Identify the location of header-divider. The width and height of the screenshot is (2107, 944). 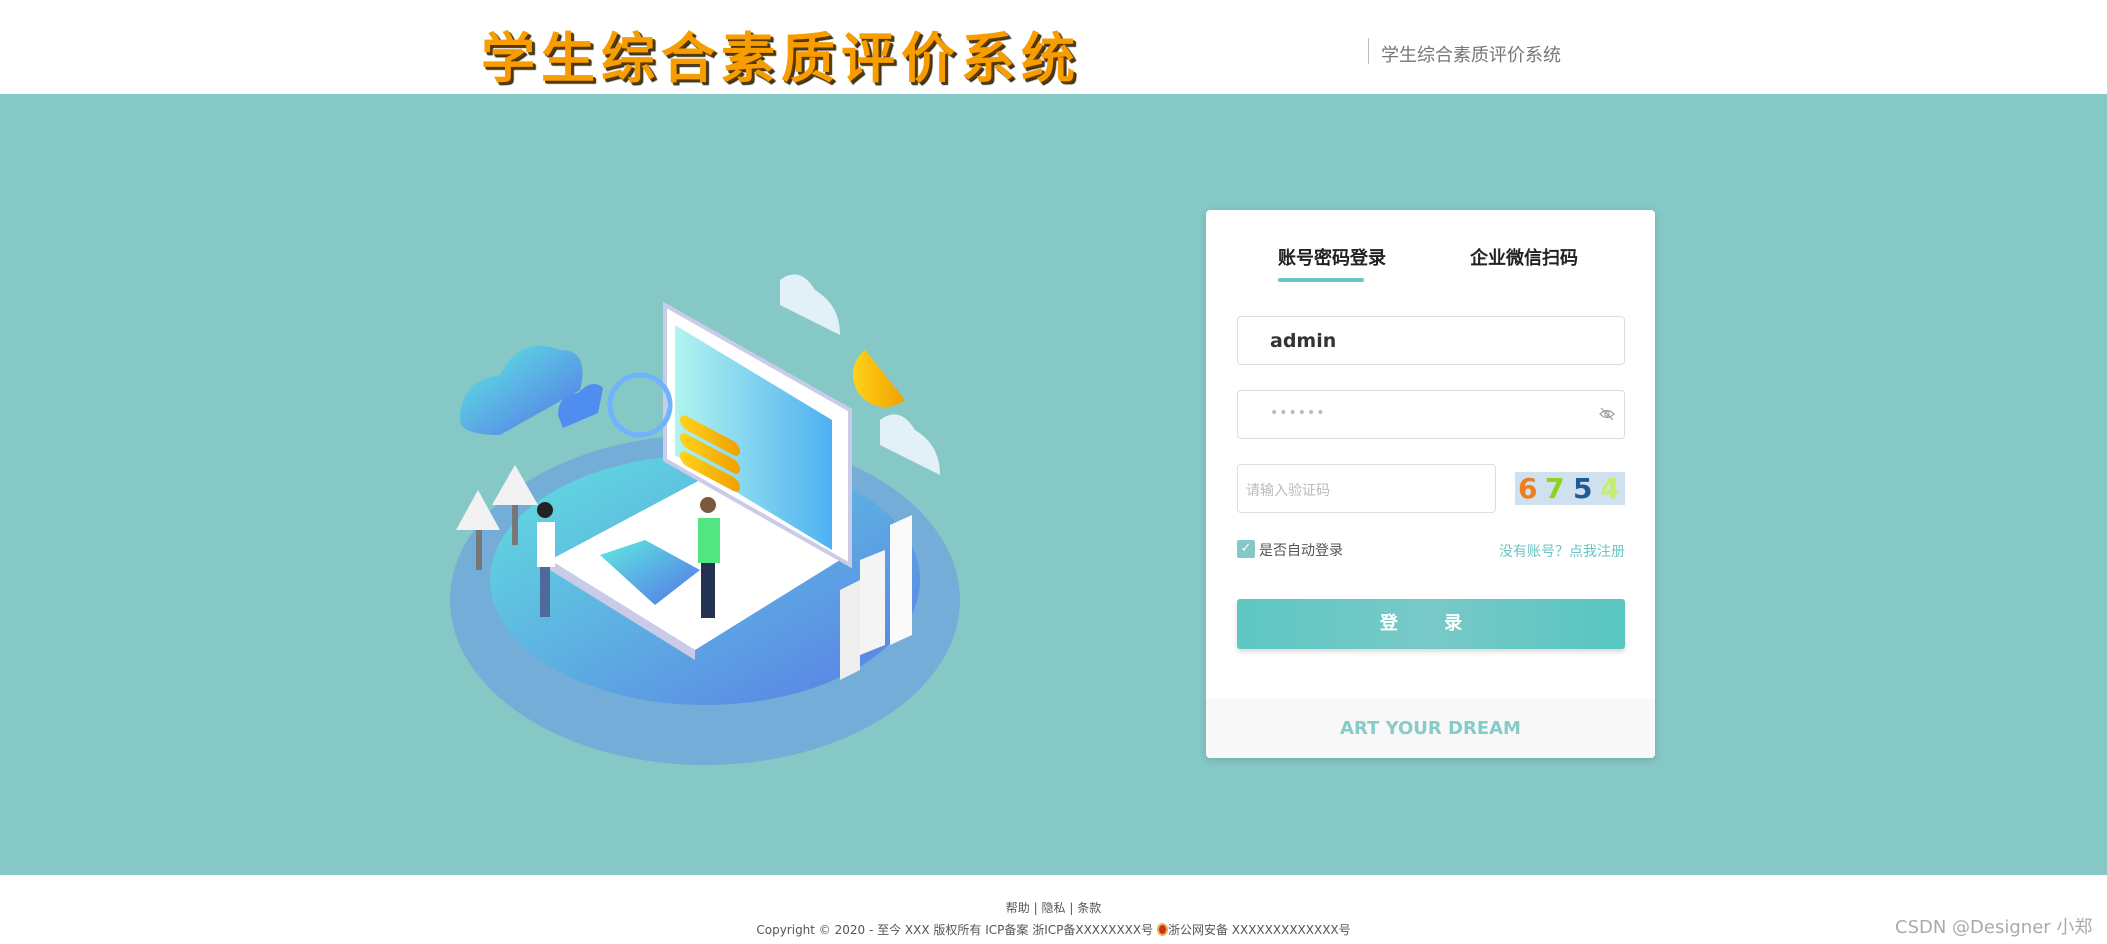
(1368, 51).